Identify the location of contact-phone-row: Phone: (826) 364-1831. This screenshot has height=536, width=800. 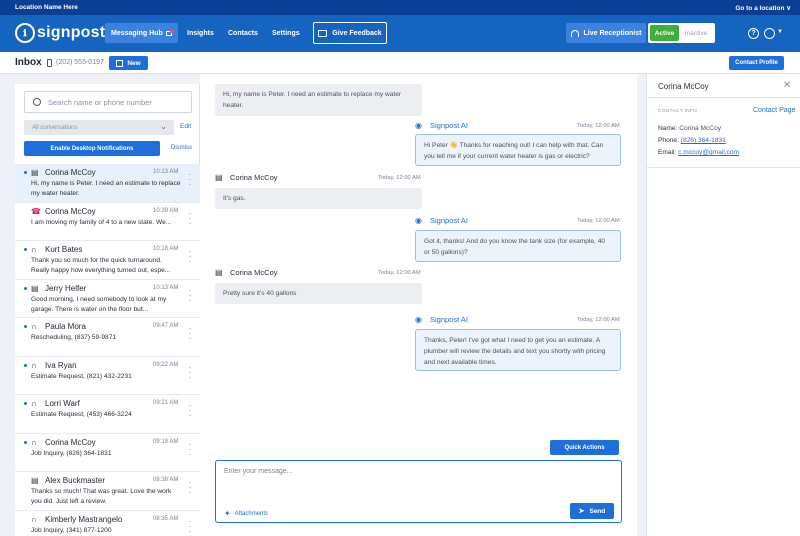
(692, 140).